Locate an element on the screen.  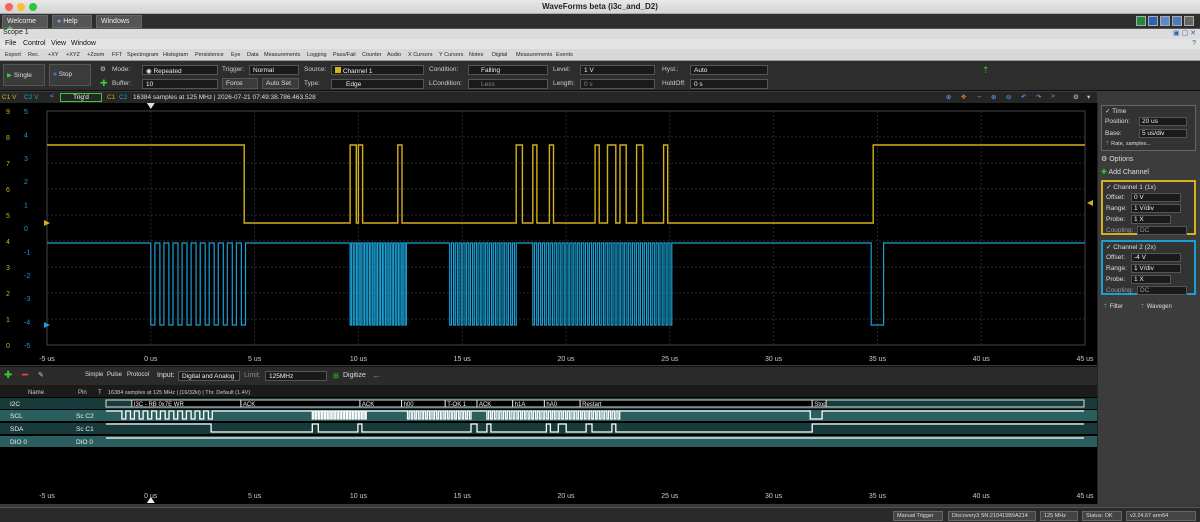
menu-file: File is located at coordinates (10, 43).